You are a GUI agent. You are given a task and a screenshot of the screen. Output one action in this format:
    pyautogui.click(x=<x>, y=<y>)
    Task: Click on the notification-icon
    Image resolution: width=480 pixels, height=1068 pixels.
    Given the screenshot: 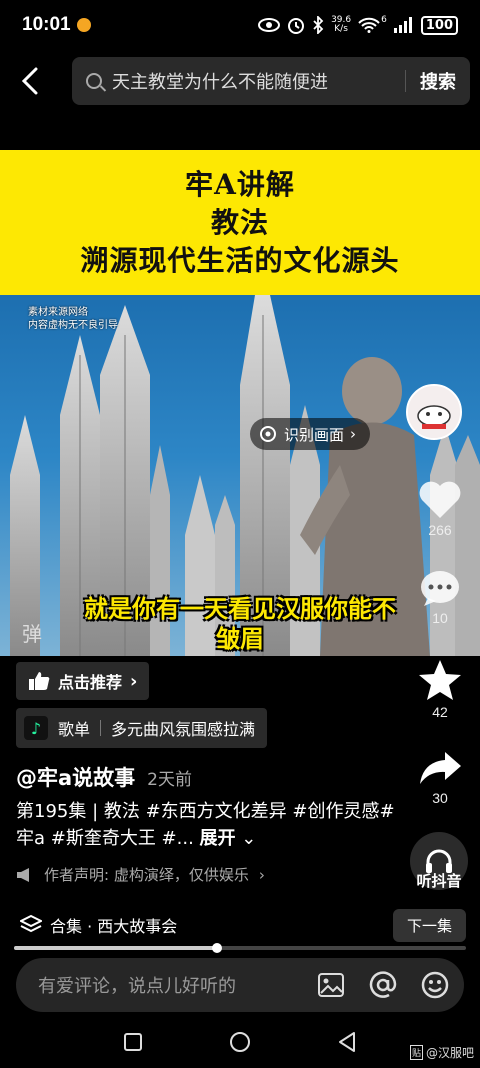 What is the action you would take?
    pyautogui.click(x=83, y=25)
    